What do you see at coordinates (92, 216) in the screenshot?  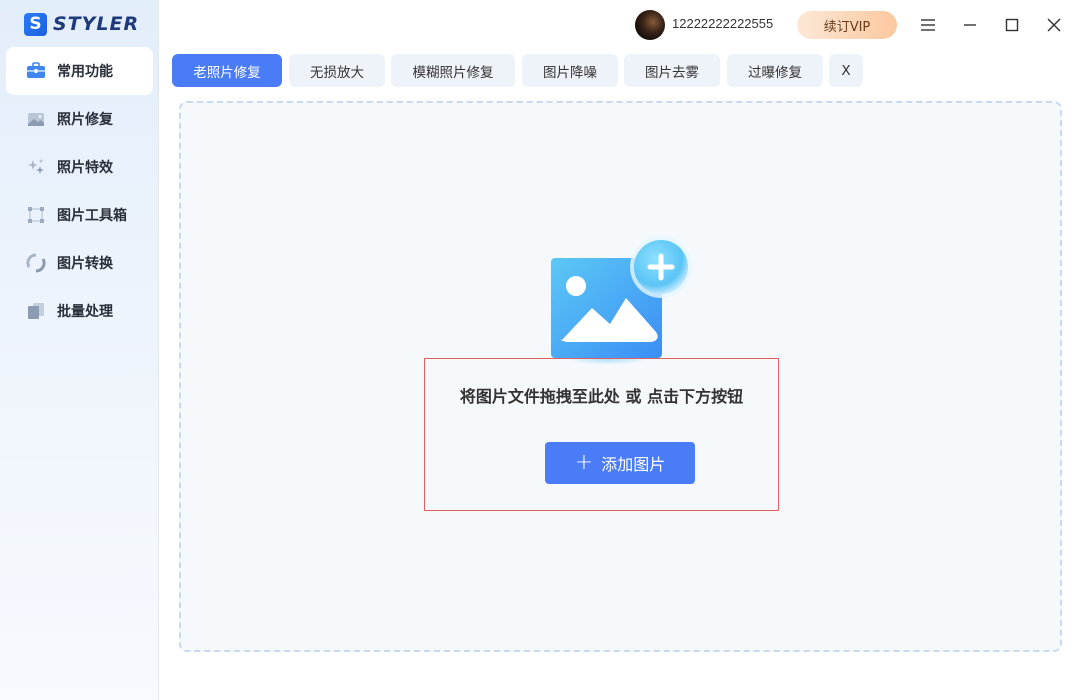 I see `sidebar-item-label: 图片工具箱` at bounding box center [92, 216].